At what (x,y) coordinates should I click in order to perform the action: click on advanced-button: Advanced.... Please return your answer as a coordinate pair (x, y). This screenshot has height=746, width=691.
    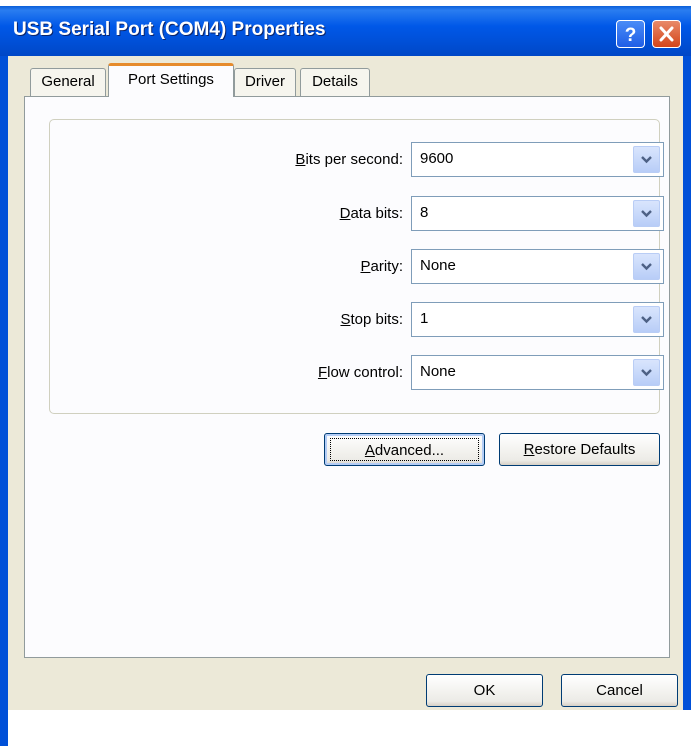
    Looking at the image, I should click on (404, 449).